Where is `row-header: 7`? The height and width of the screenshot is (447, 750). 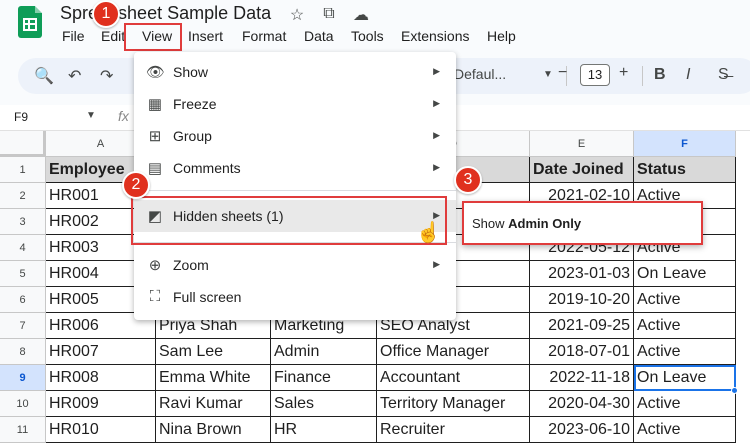 row-header: 7 is located at coordinates (23, 326).